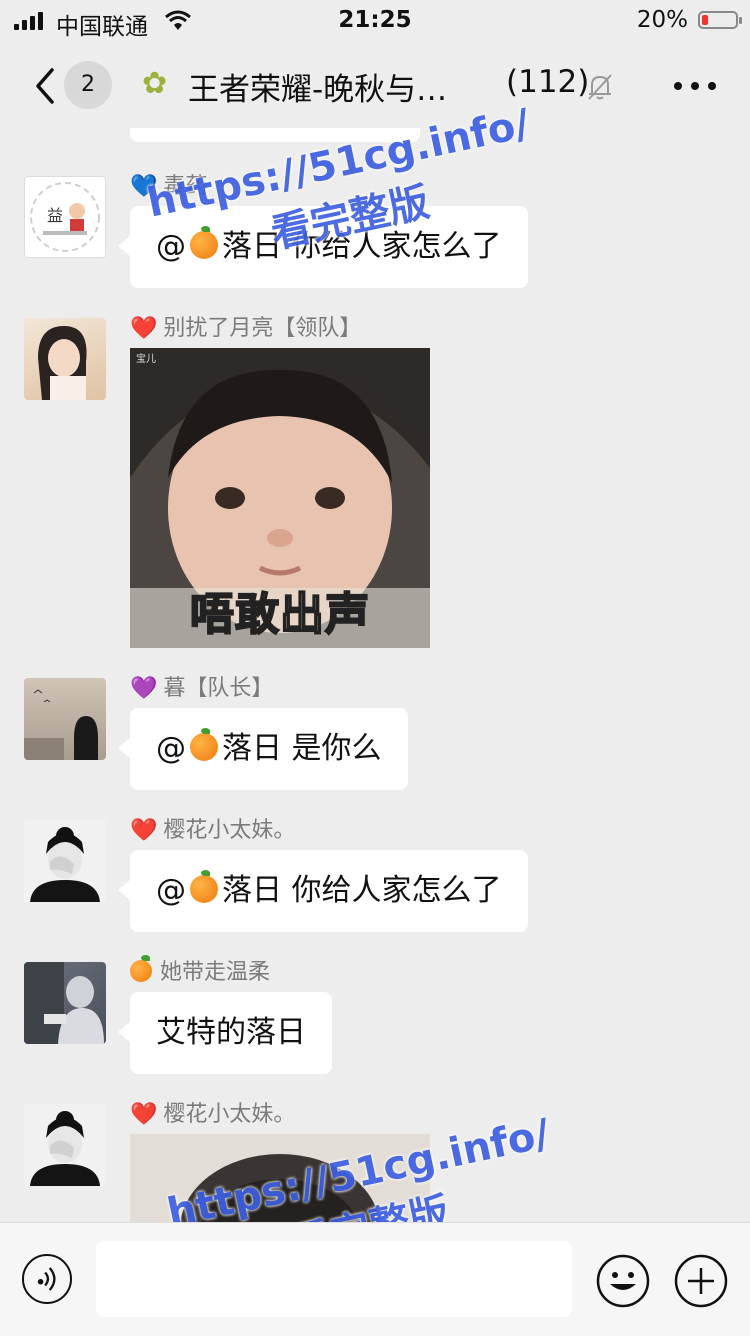 The width and height of the screenshot is (750, 1336). Describe the element at coordinates (200, 970) in the screenshot. I see `sender-name: 她带走温柔` at that location.